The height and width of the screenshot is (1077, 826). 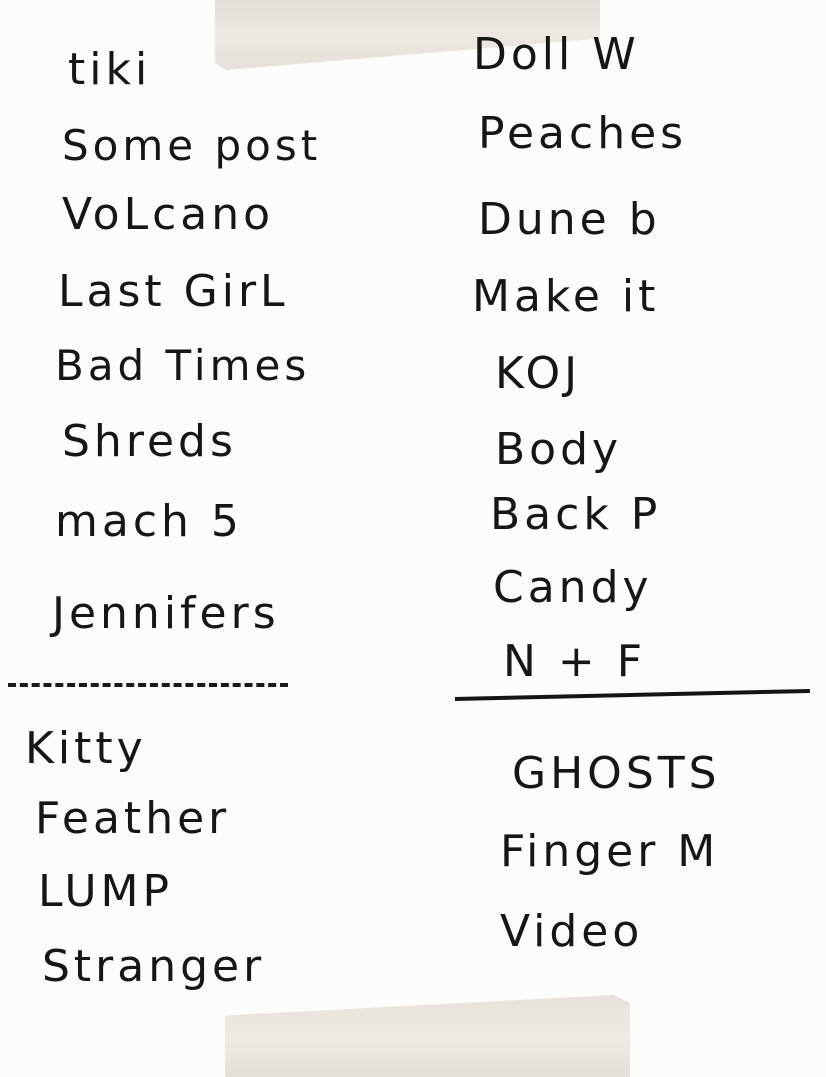 I want to click on song-right-6: Body, so click(x=559, y=449).